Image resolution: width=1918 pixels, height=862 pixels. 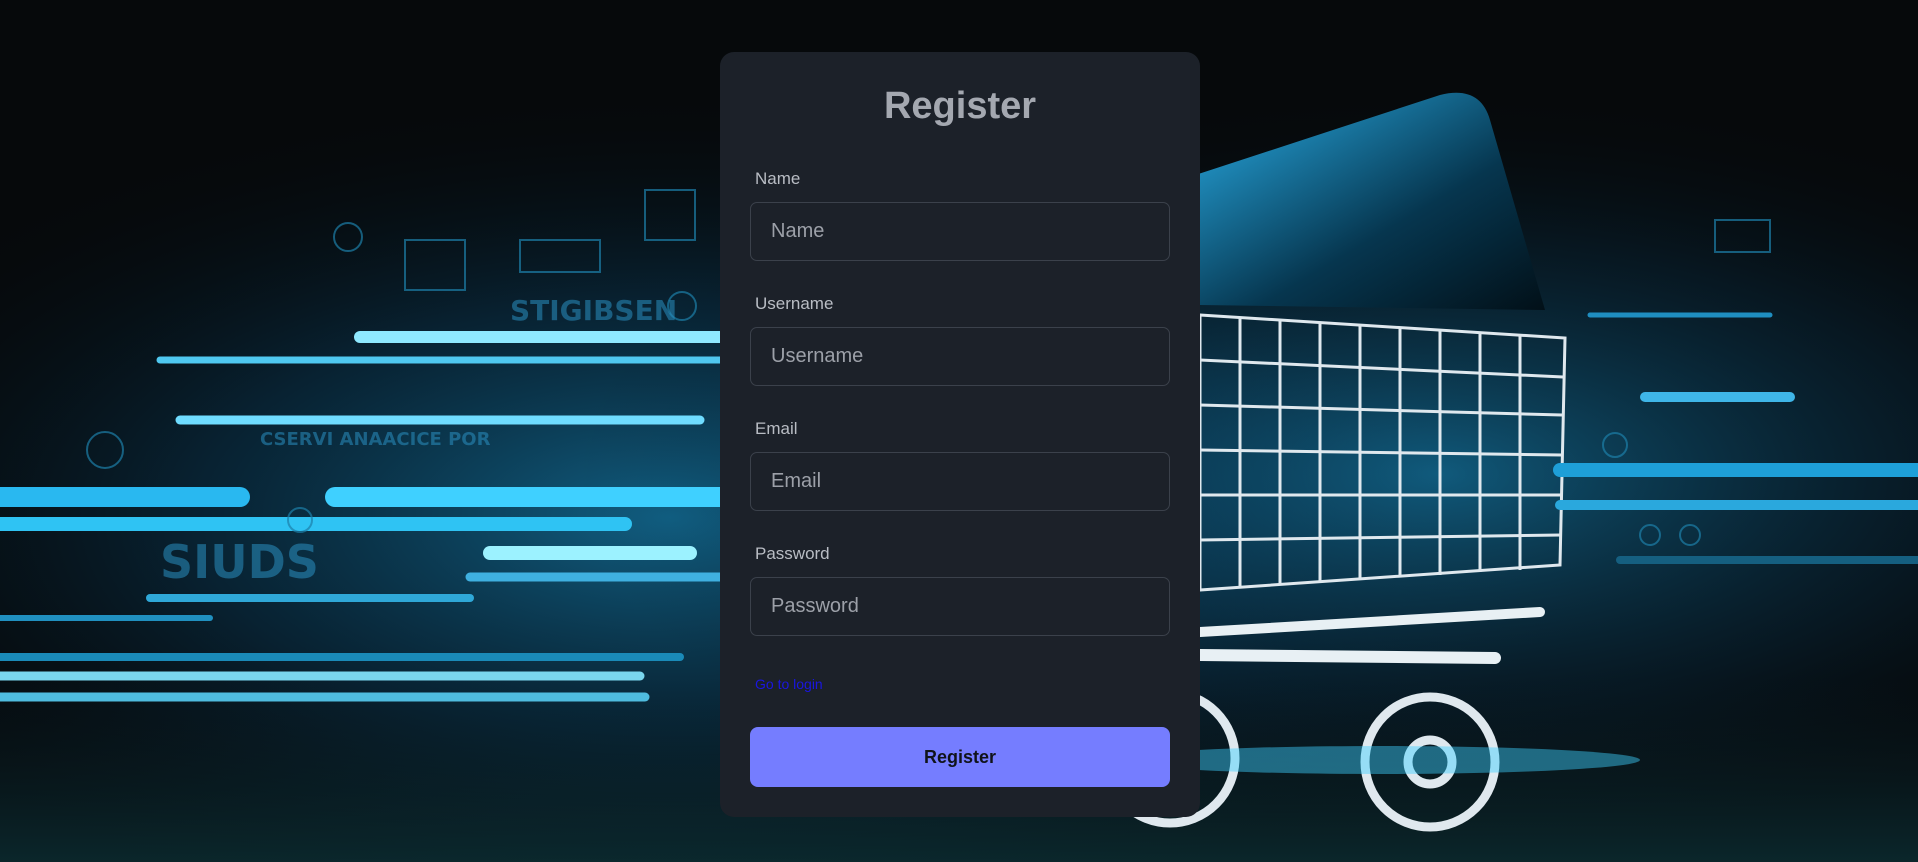 I want to click on form-title: Register, so click(x=960, y=106).